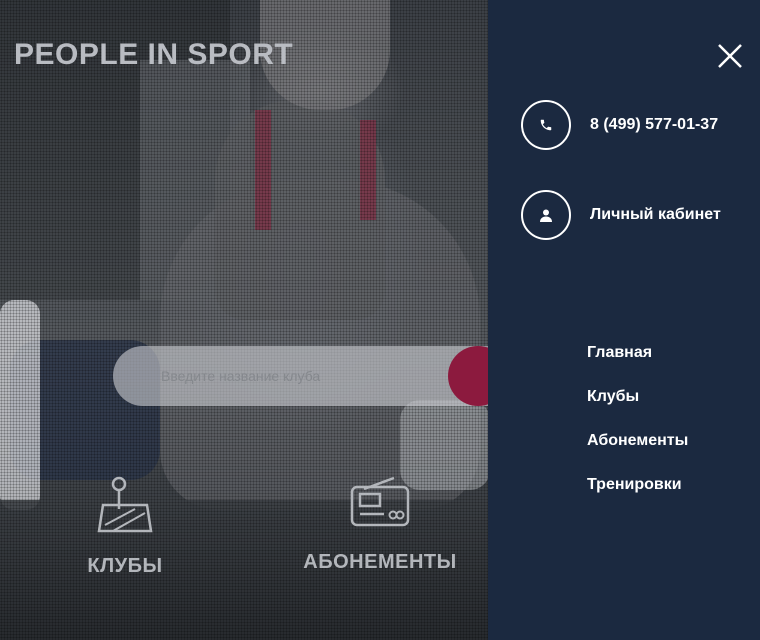 Image resolution: width=760 pixels, height=640 pixels. I want to click on phone-icon-circle, so click(546, 125).